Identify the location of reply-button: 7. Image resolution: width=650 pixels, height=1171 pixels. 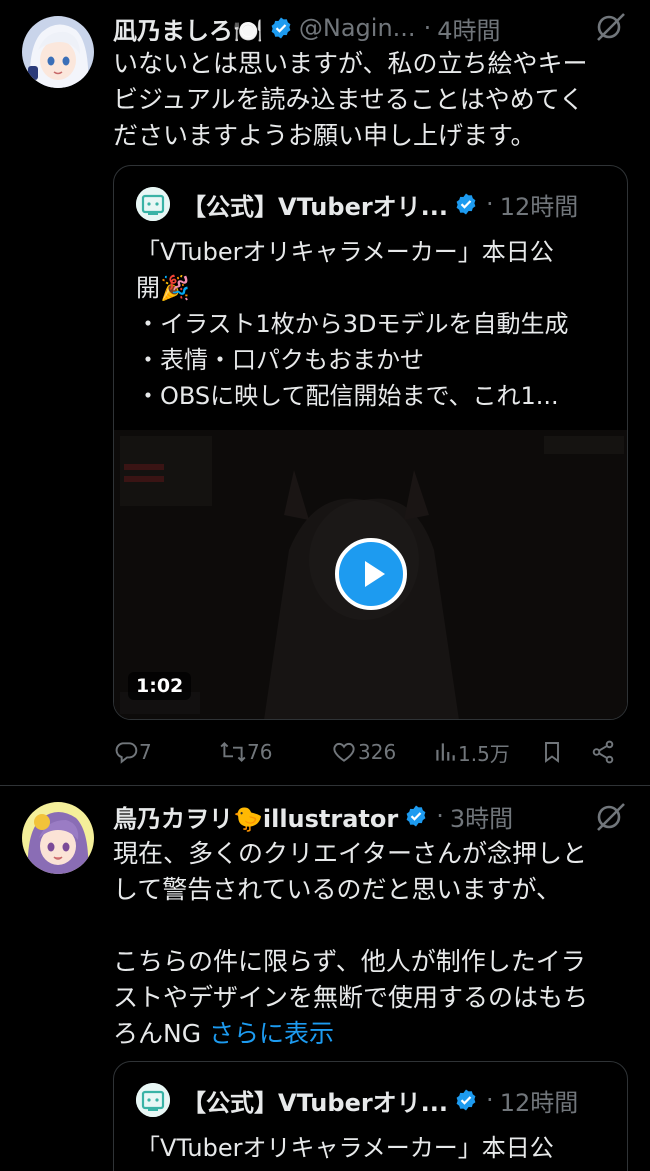
(166, 752).